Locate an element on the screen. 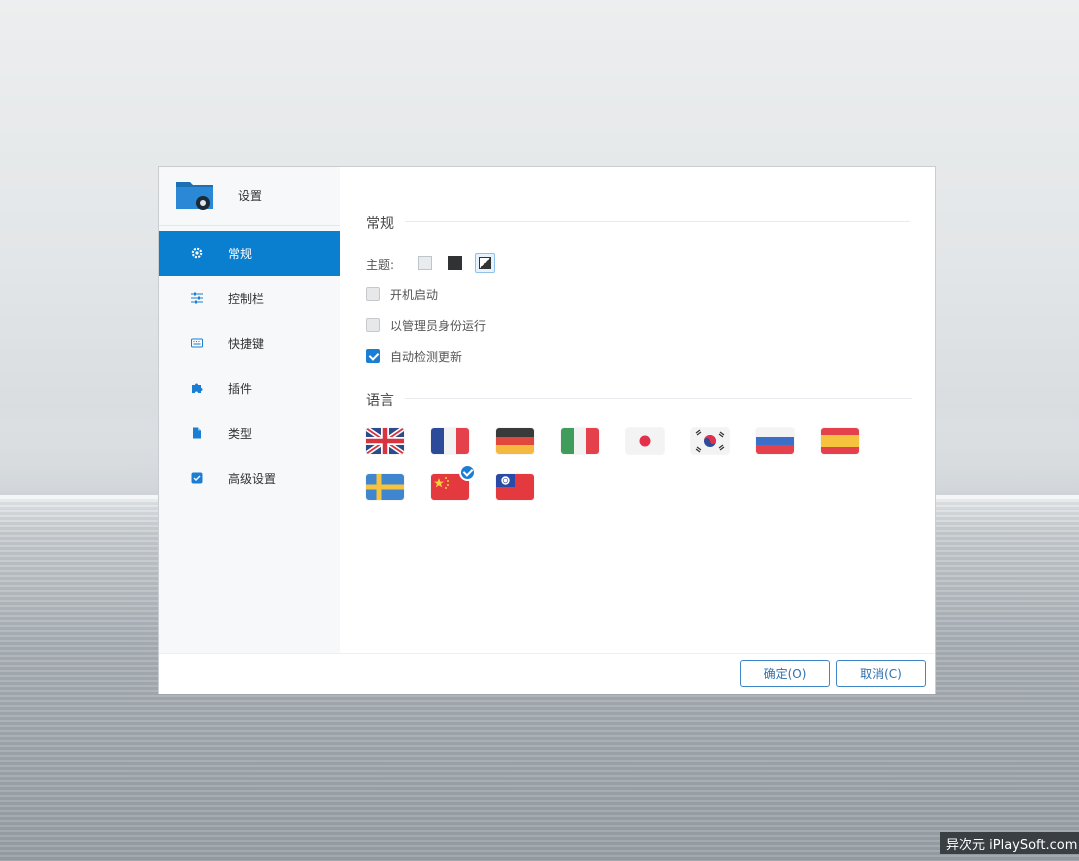 This screenshot has width=1079, height=861. flag-italy is located at coordinates (580, 441).